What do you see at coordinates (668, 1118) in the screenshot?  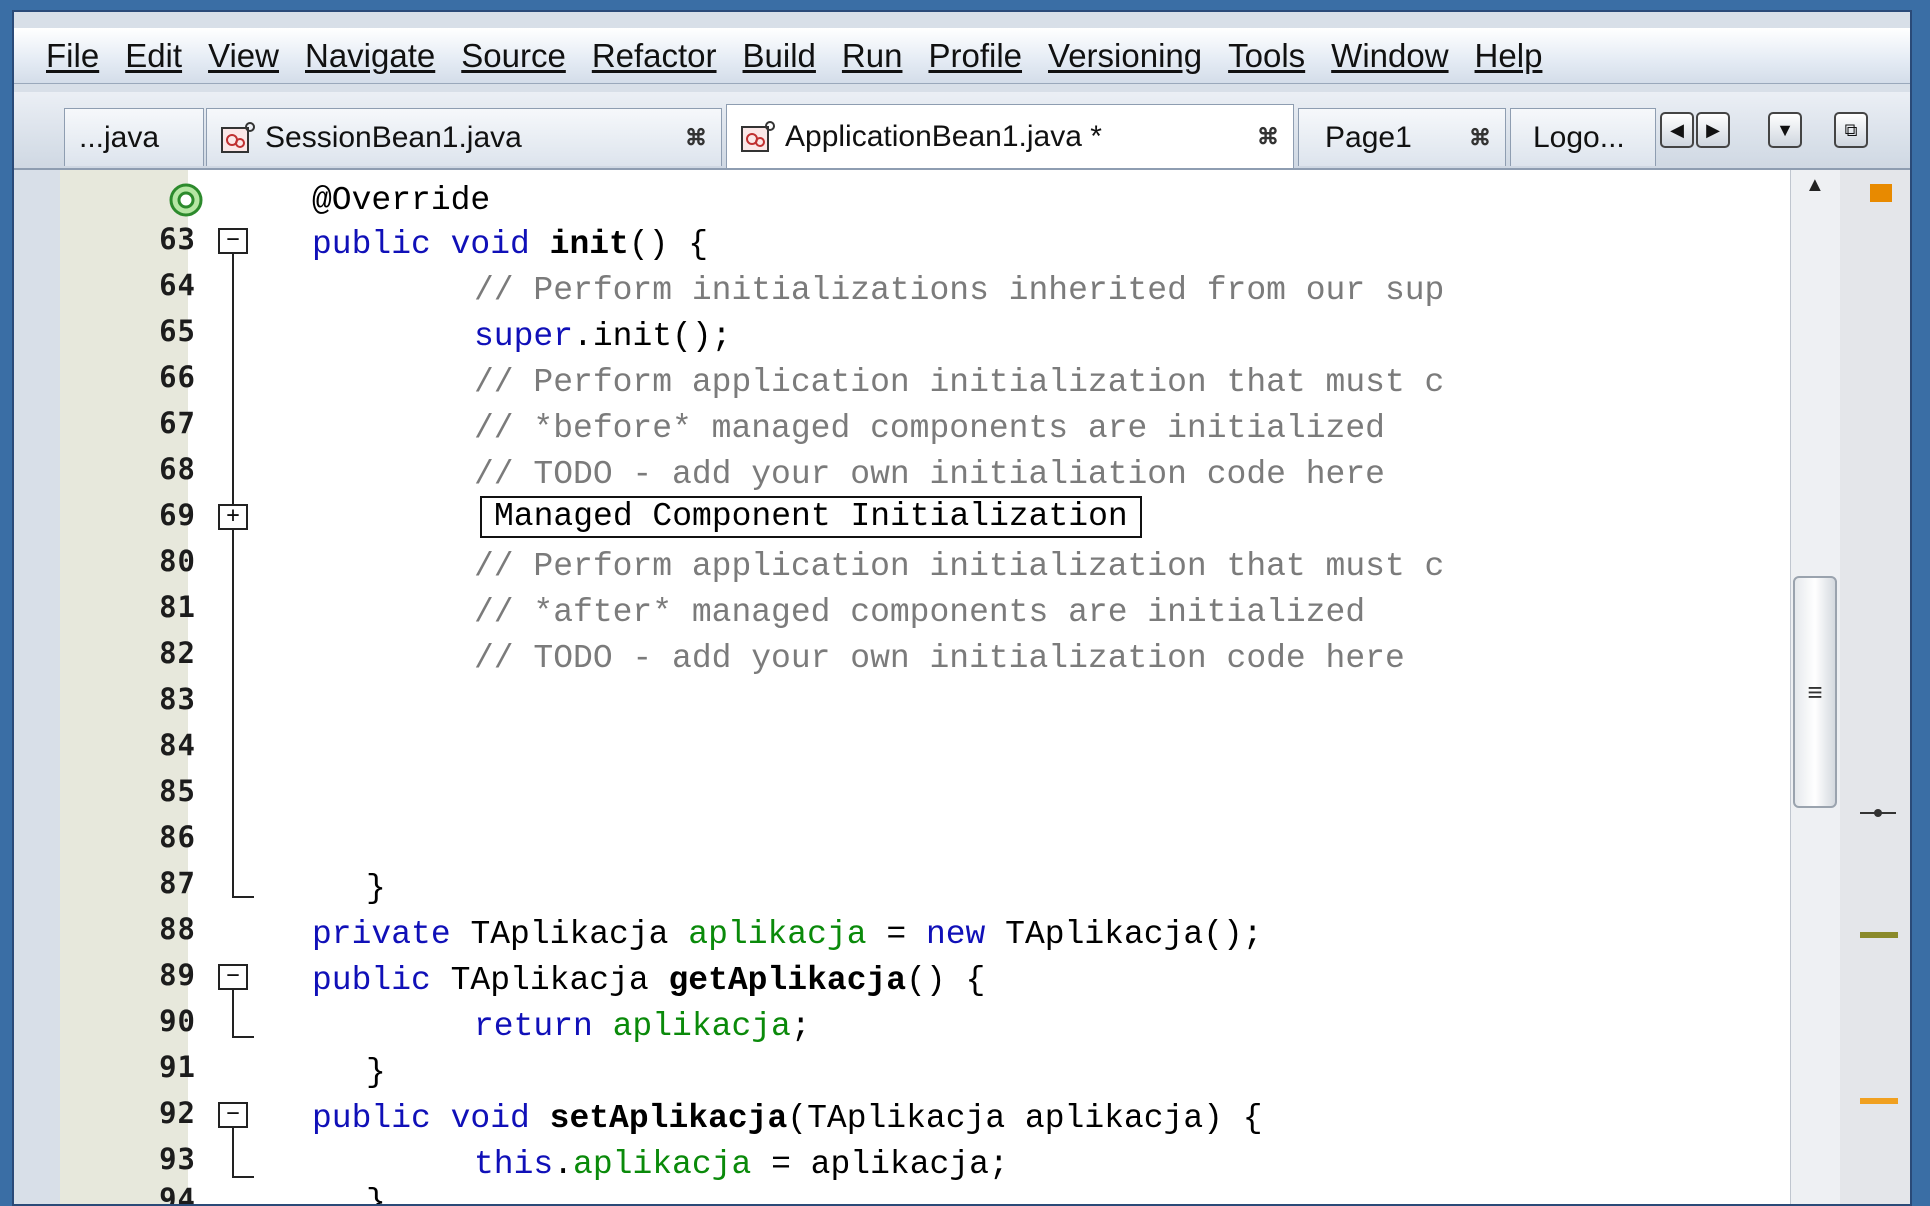 I see `method-name: setAplikacja` at bounding box center [668, 1118].